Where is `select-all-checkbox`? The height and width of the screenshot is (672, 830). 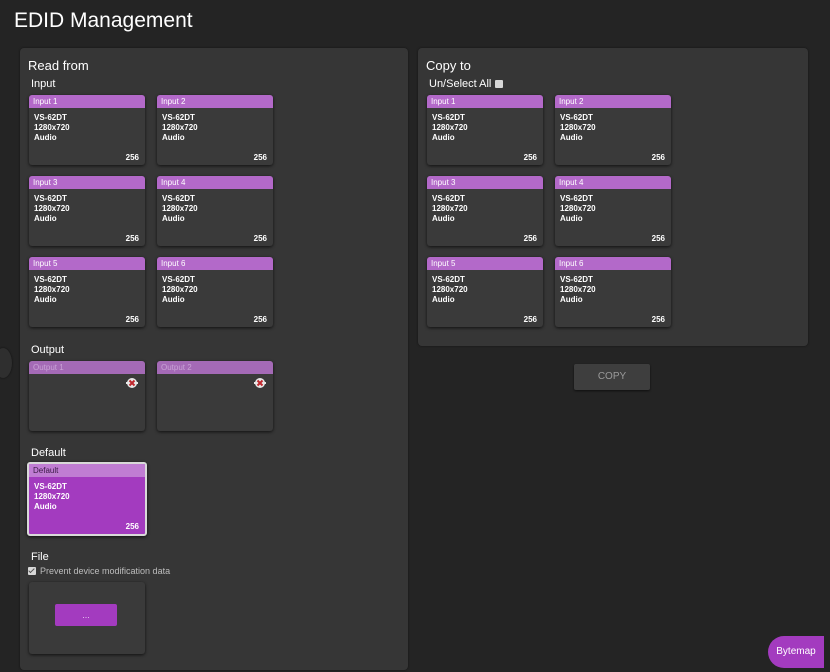 select-all-checkbox is located at coordinates (499, 84).